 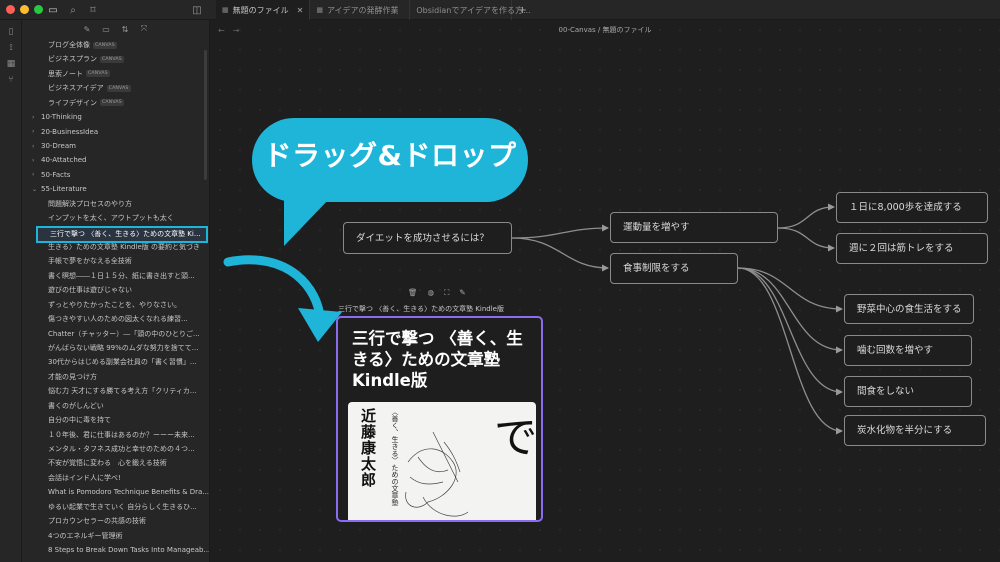 What do you see at coordinates (300, 10) in the screenshot?
I see `close-tab-icon: ✕` at bounding box center [300, 10].